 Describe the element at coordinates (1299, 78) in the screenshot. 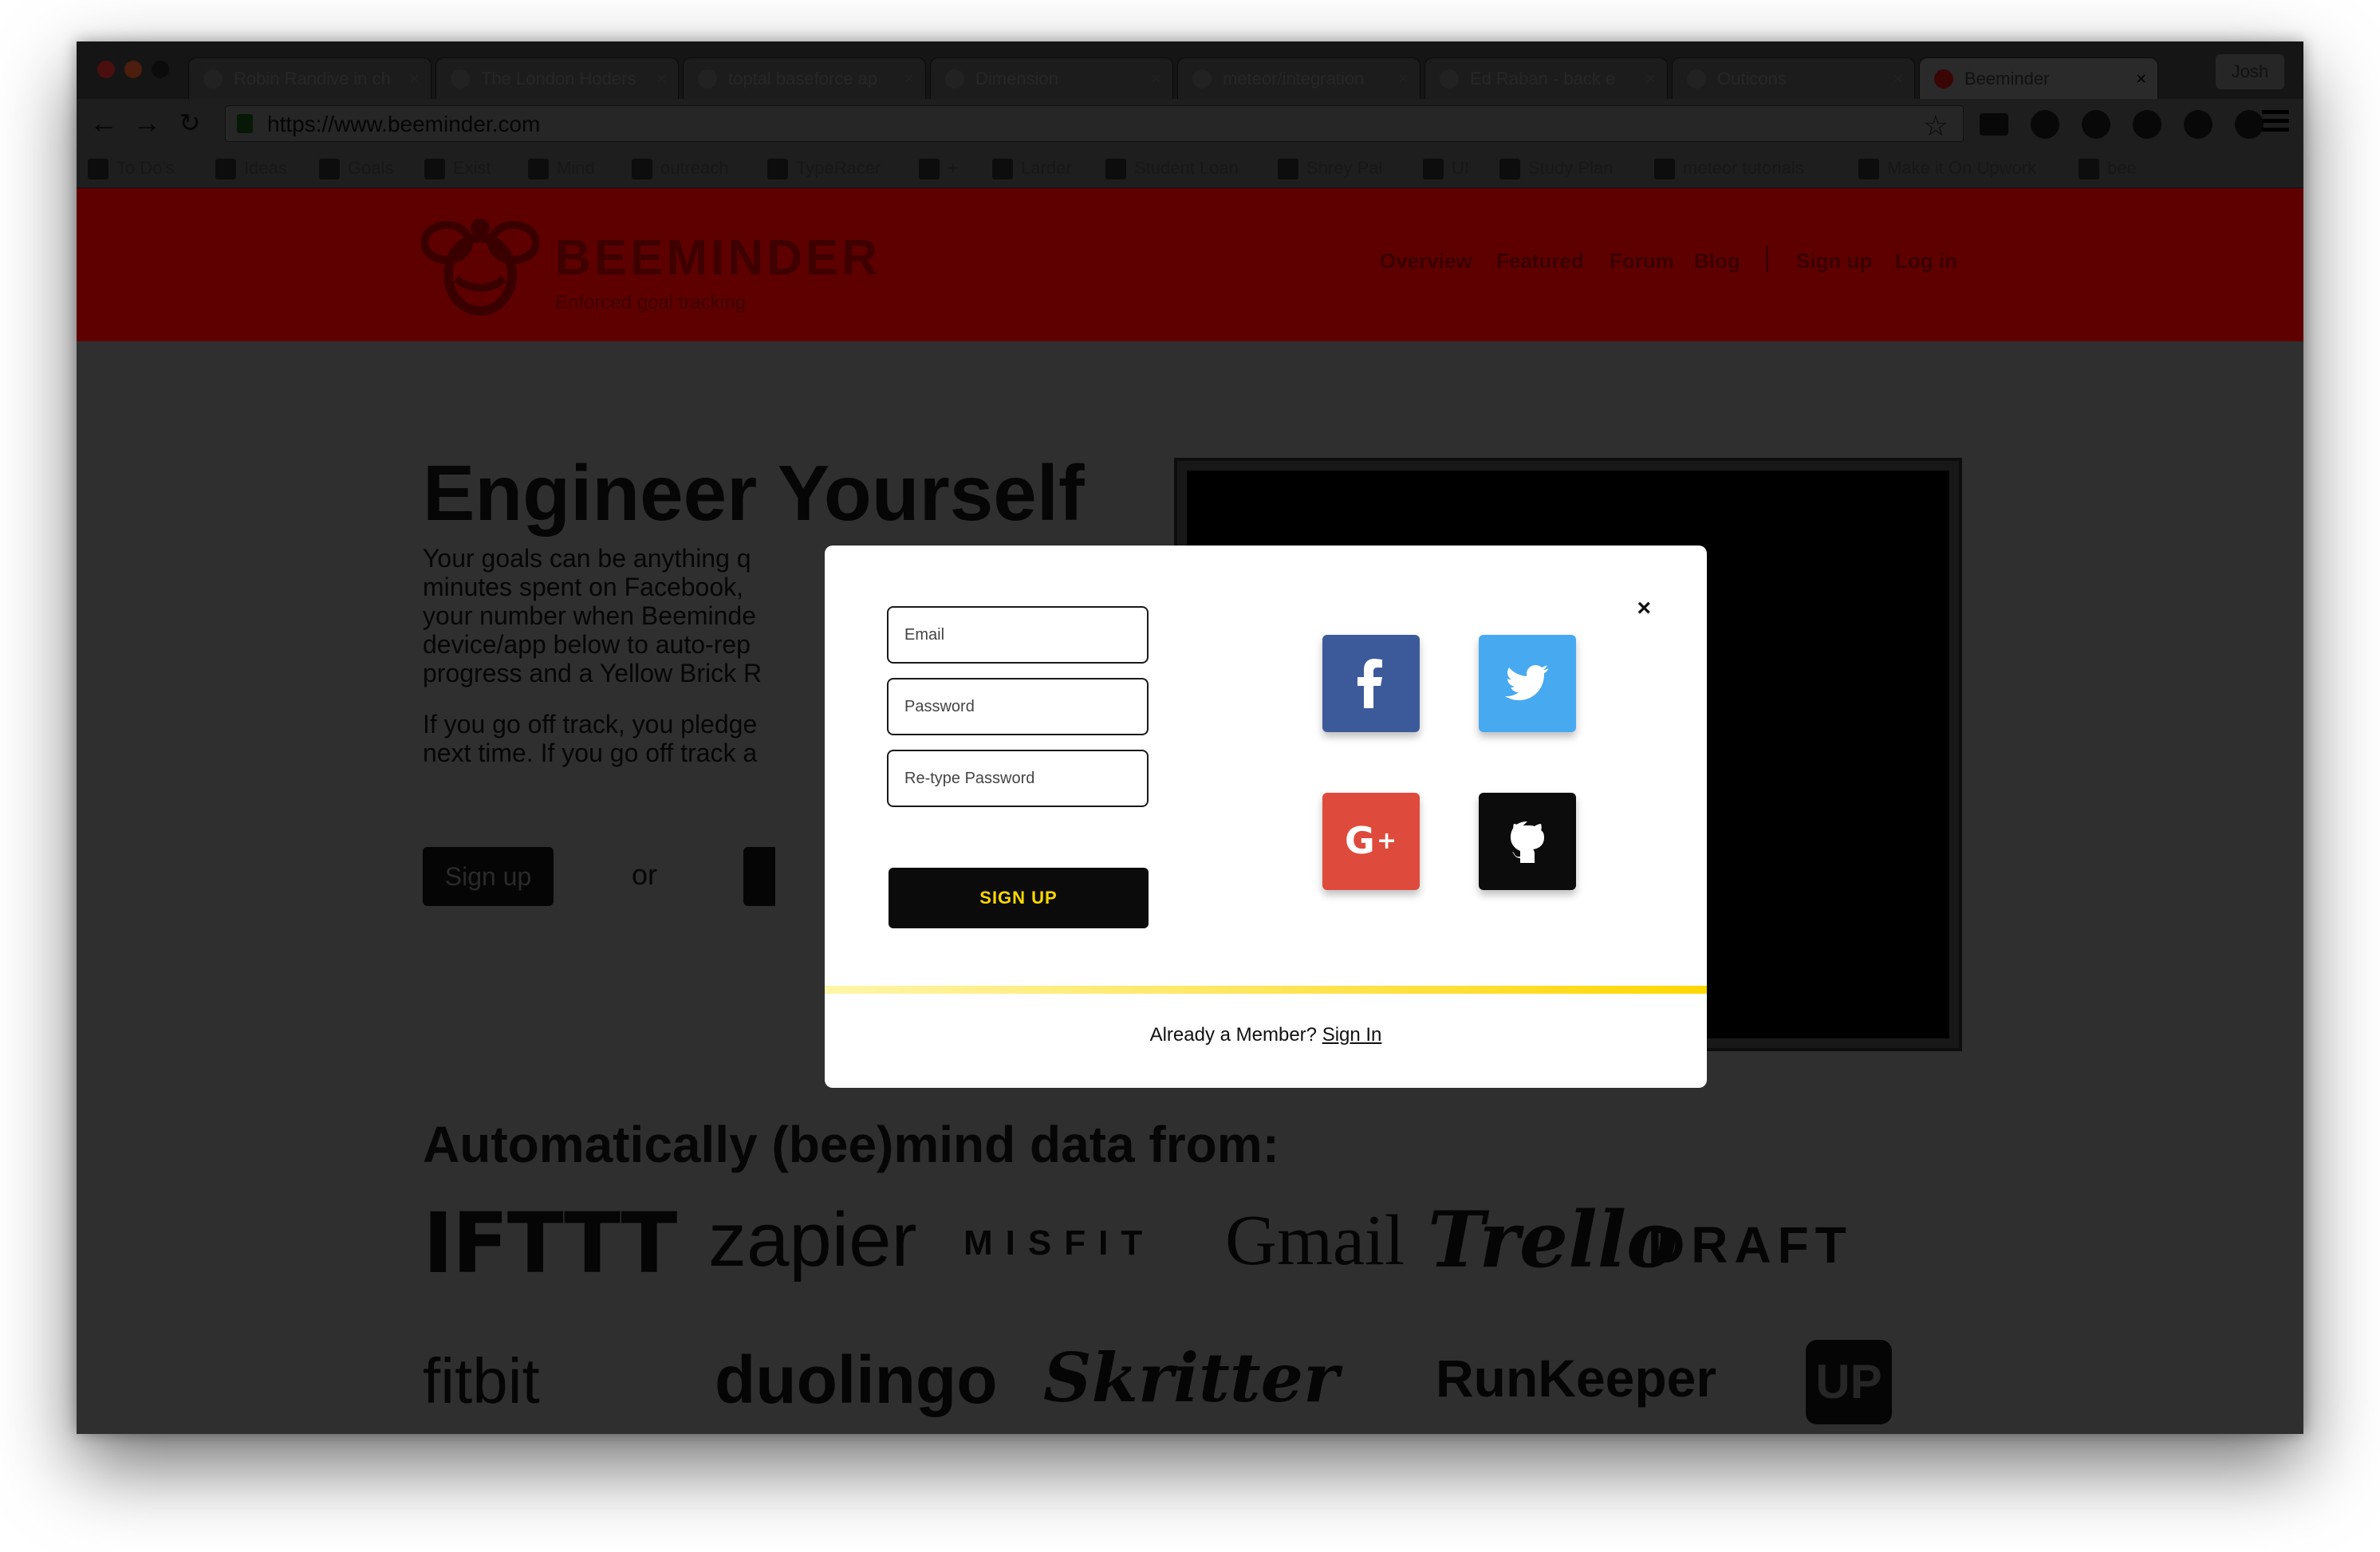

I see `browser-tab: meteor/integration ×` at that location.